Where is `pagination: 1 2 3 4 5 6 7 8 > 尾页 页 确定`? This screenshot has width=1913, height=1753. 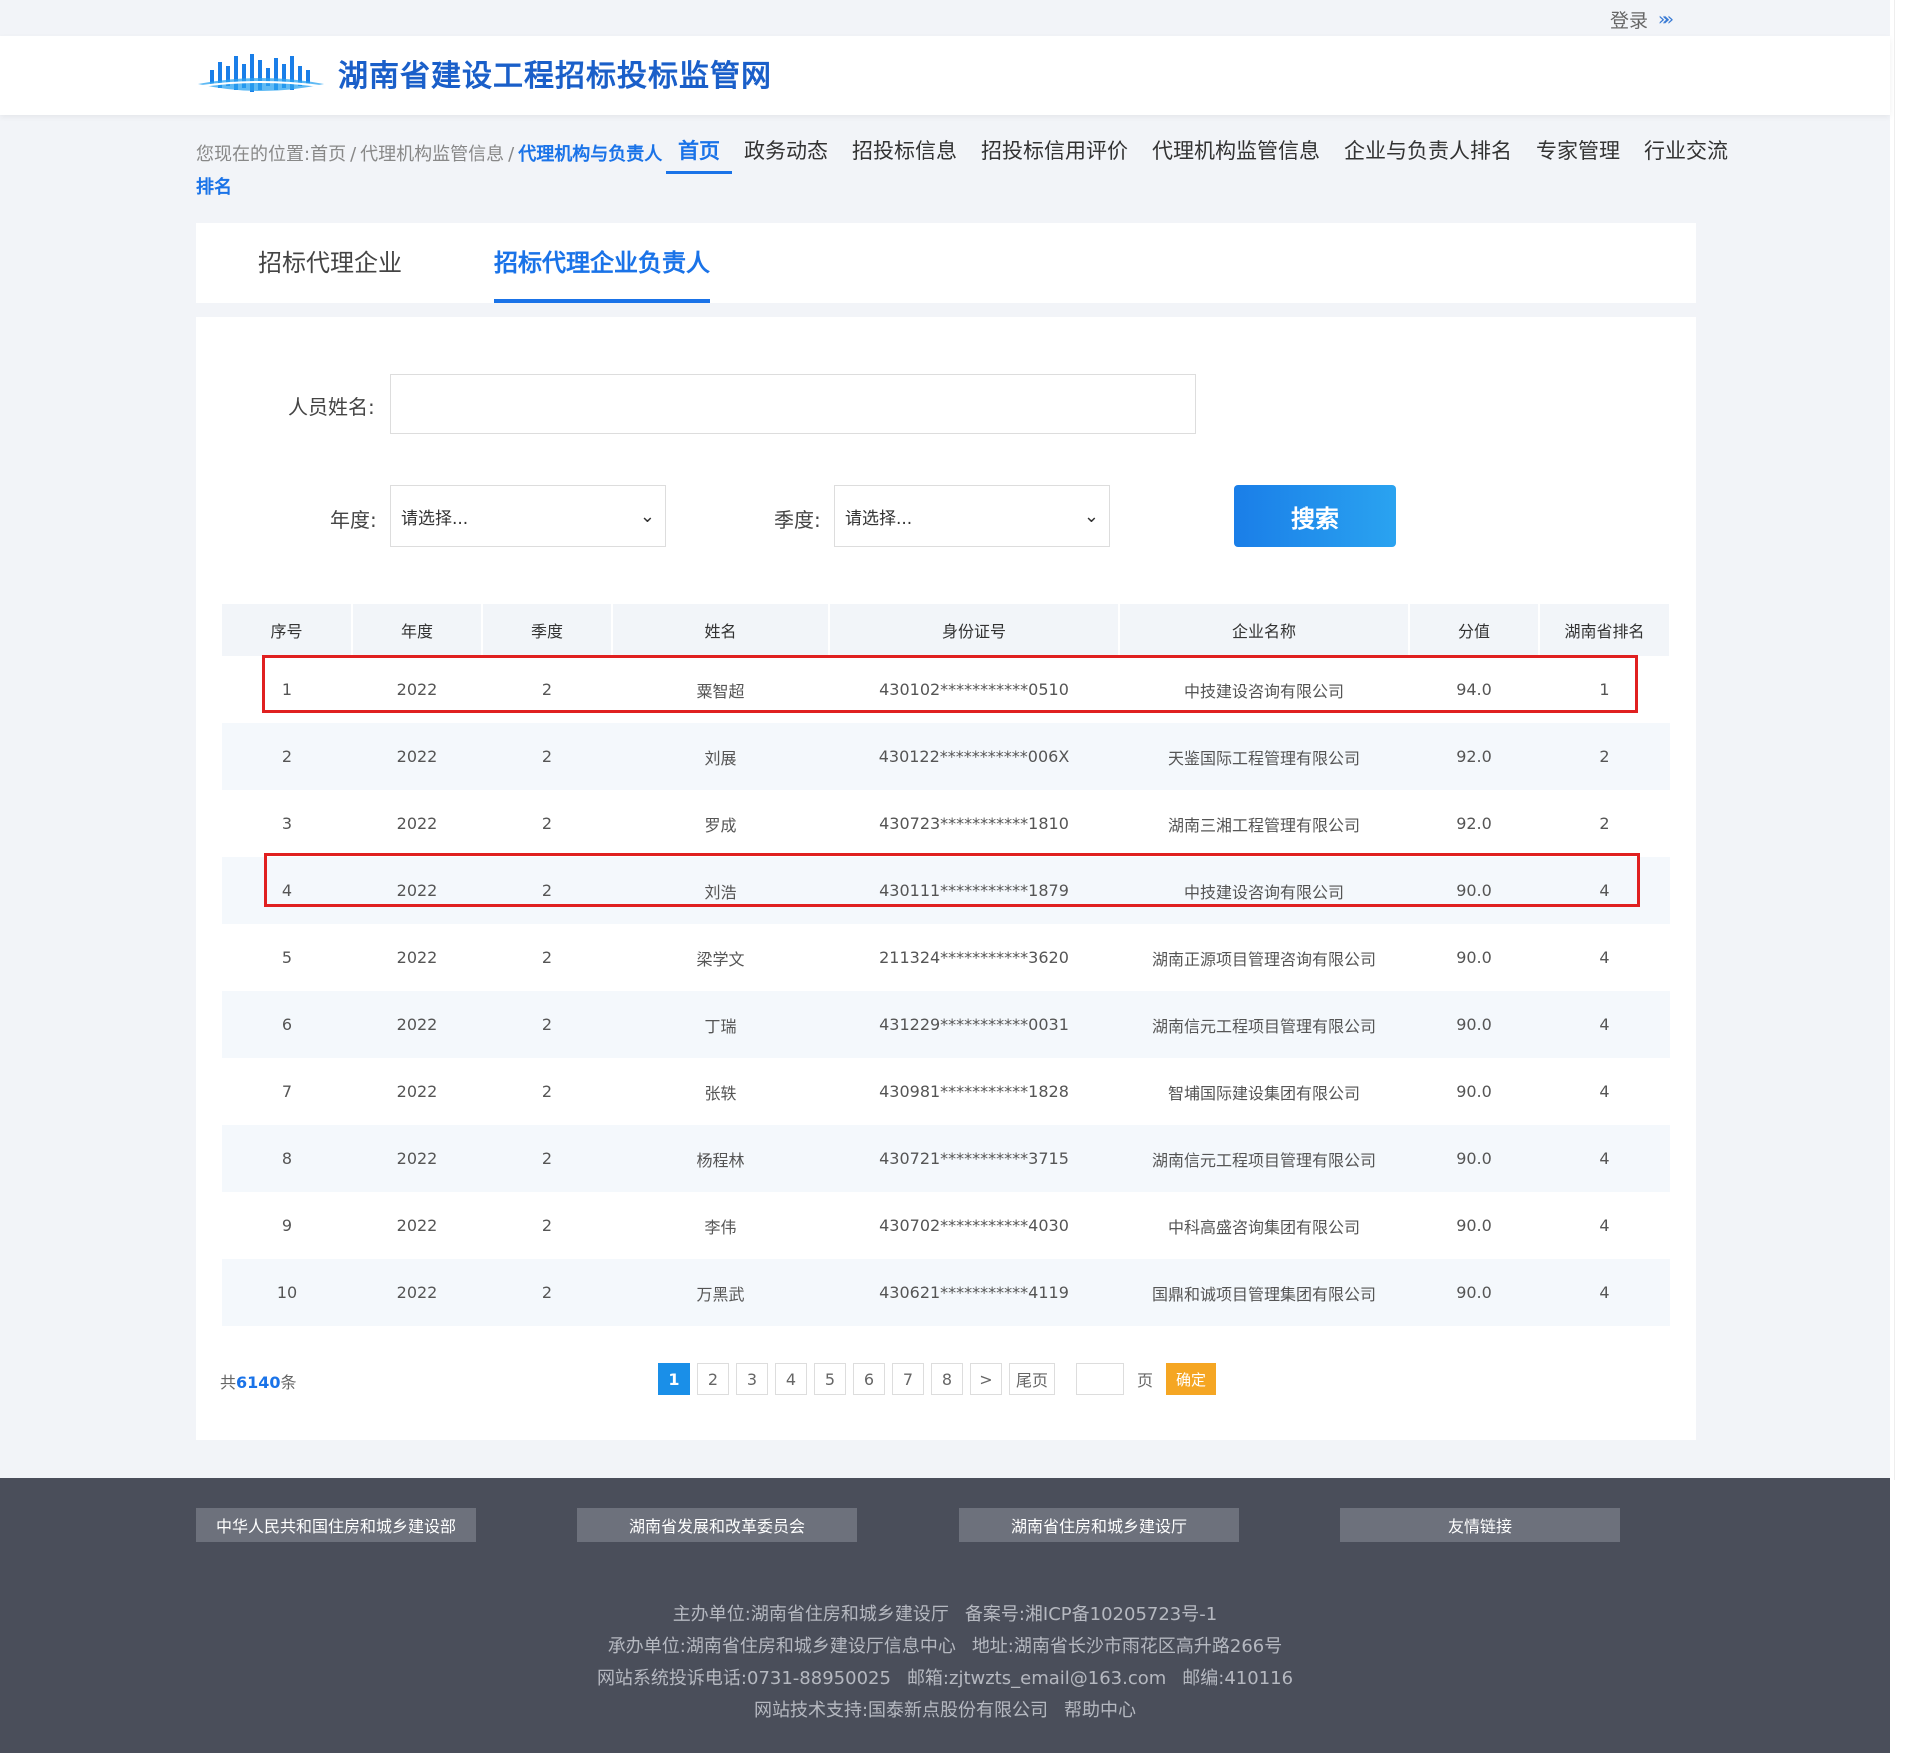 pagination: 1 2 3 4 5 6 7 8 > 尾页 页 确定 is located at coordinates (937, 1379).